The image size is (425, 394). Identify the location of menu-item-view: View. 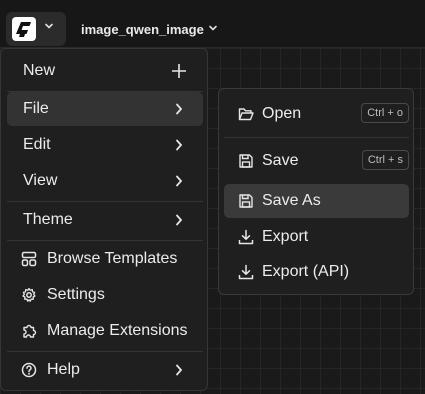
(105, 181).